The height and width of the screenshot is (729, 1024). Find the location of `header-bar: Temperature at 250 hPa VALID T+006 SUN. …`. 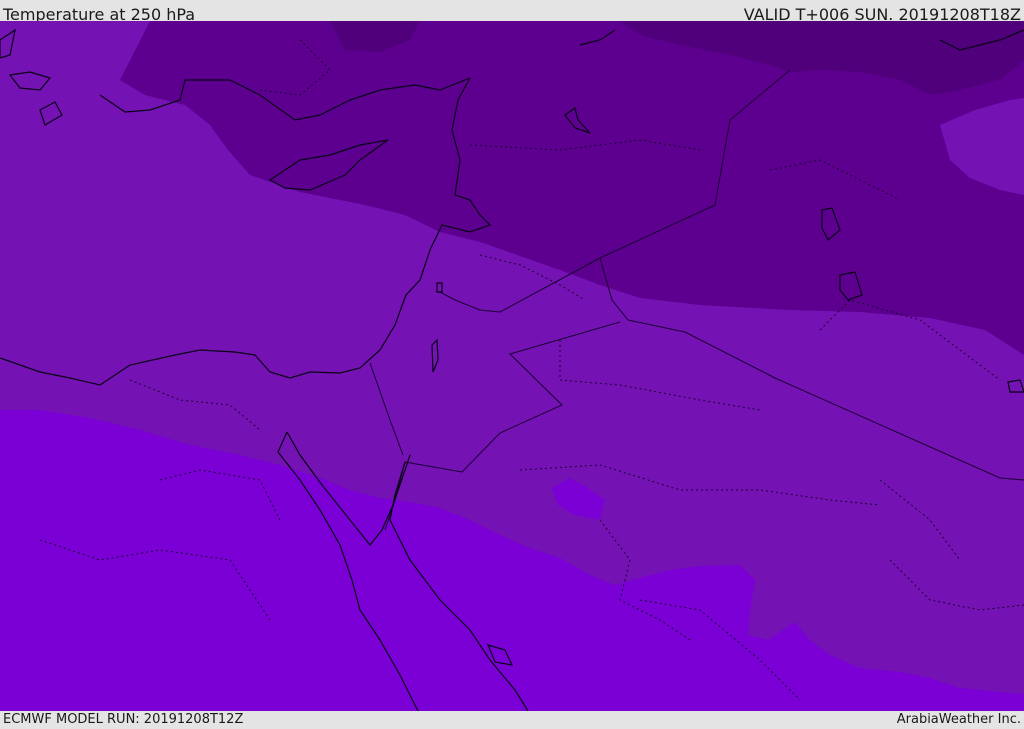

header-bar: Temperature at 250 hPa VALID T+006 SUN. … is located at coordinates (512, 12).